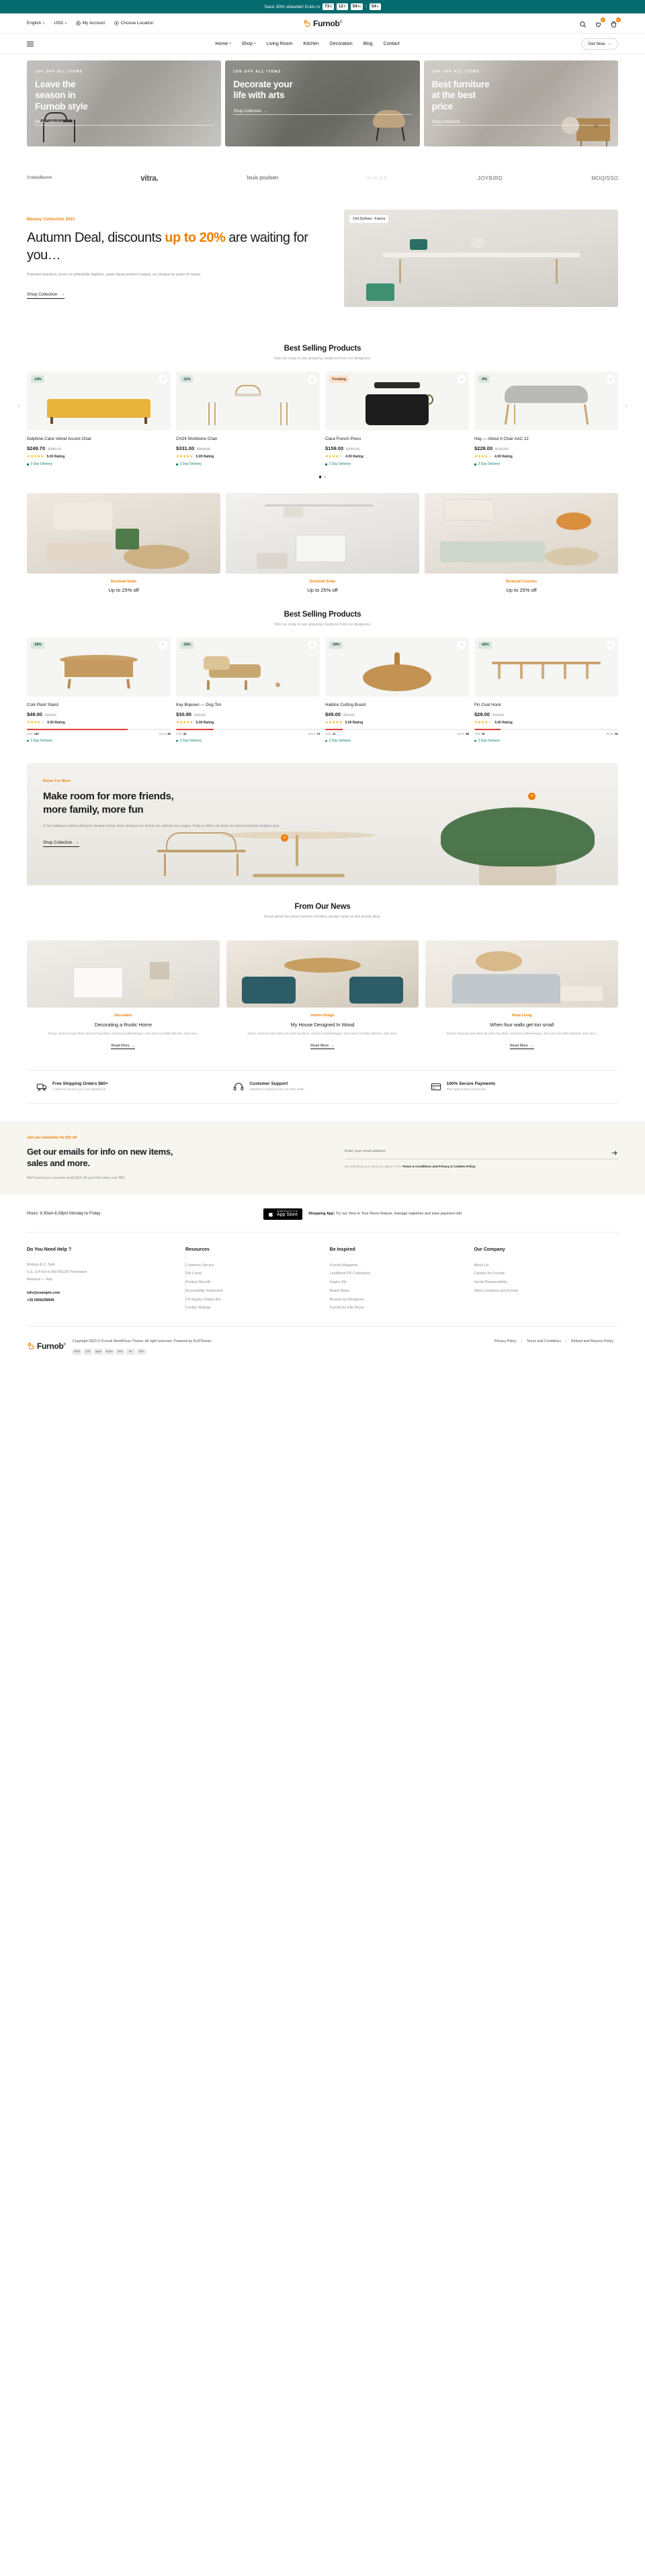  I want to click on footer-hours: Hours: 9.30am-6.30pm Monday to Friday, so click(64, 1214).